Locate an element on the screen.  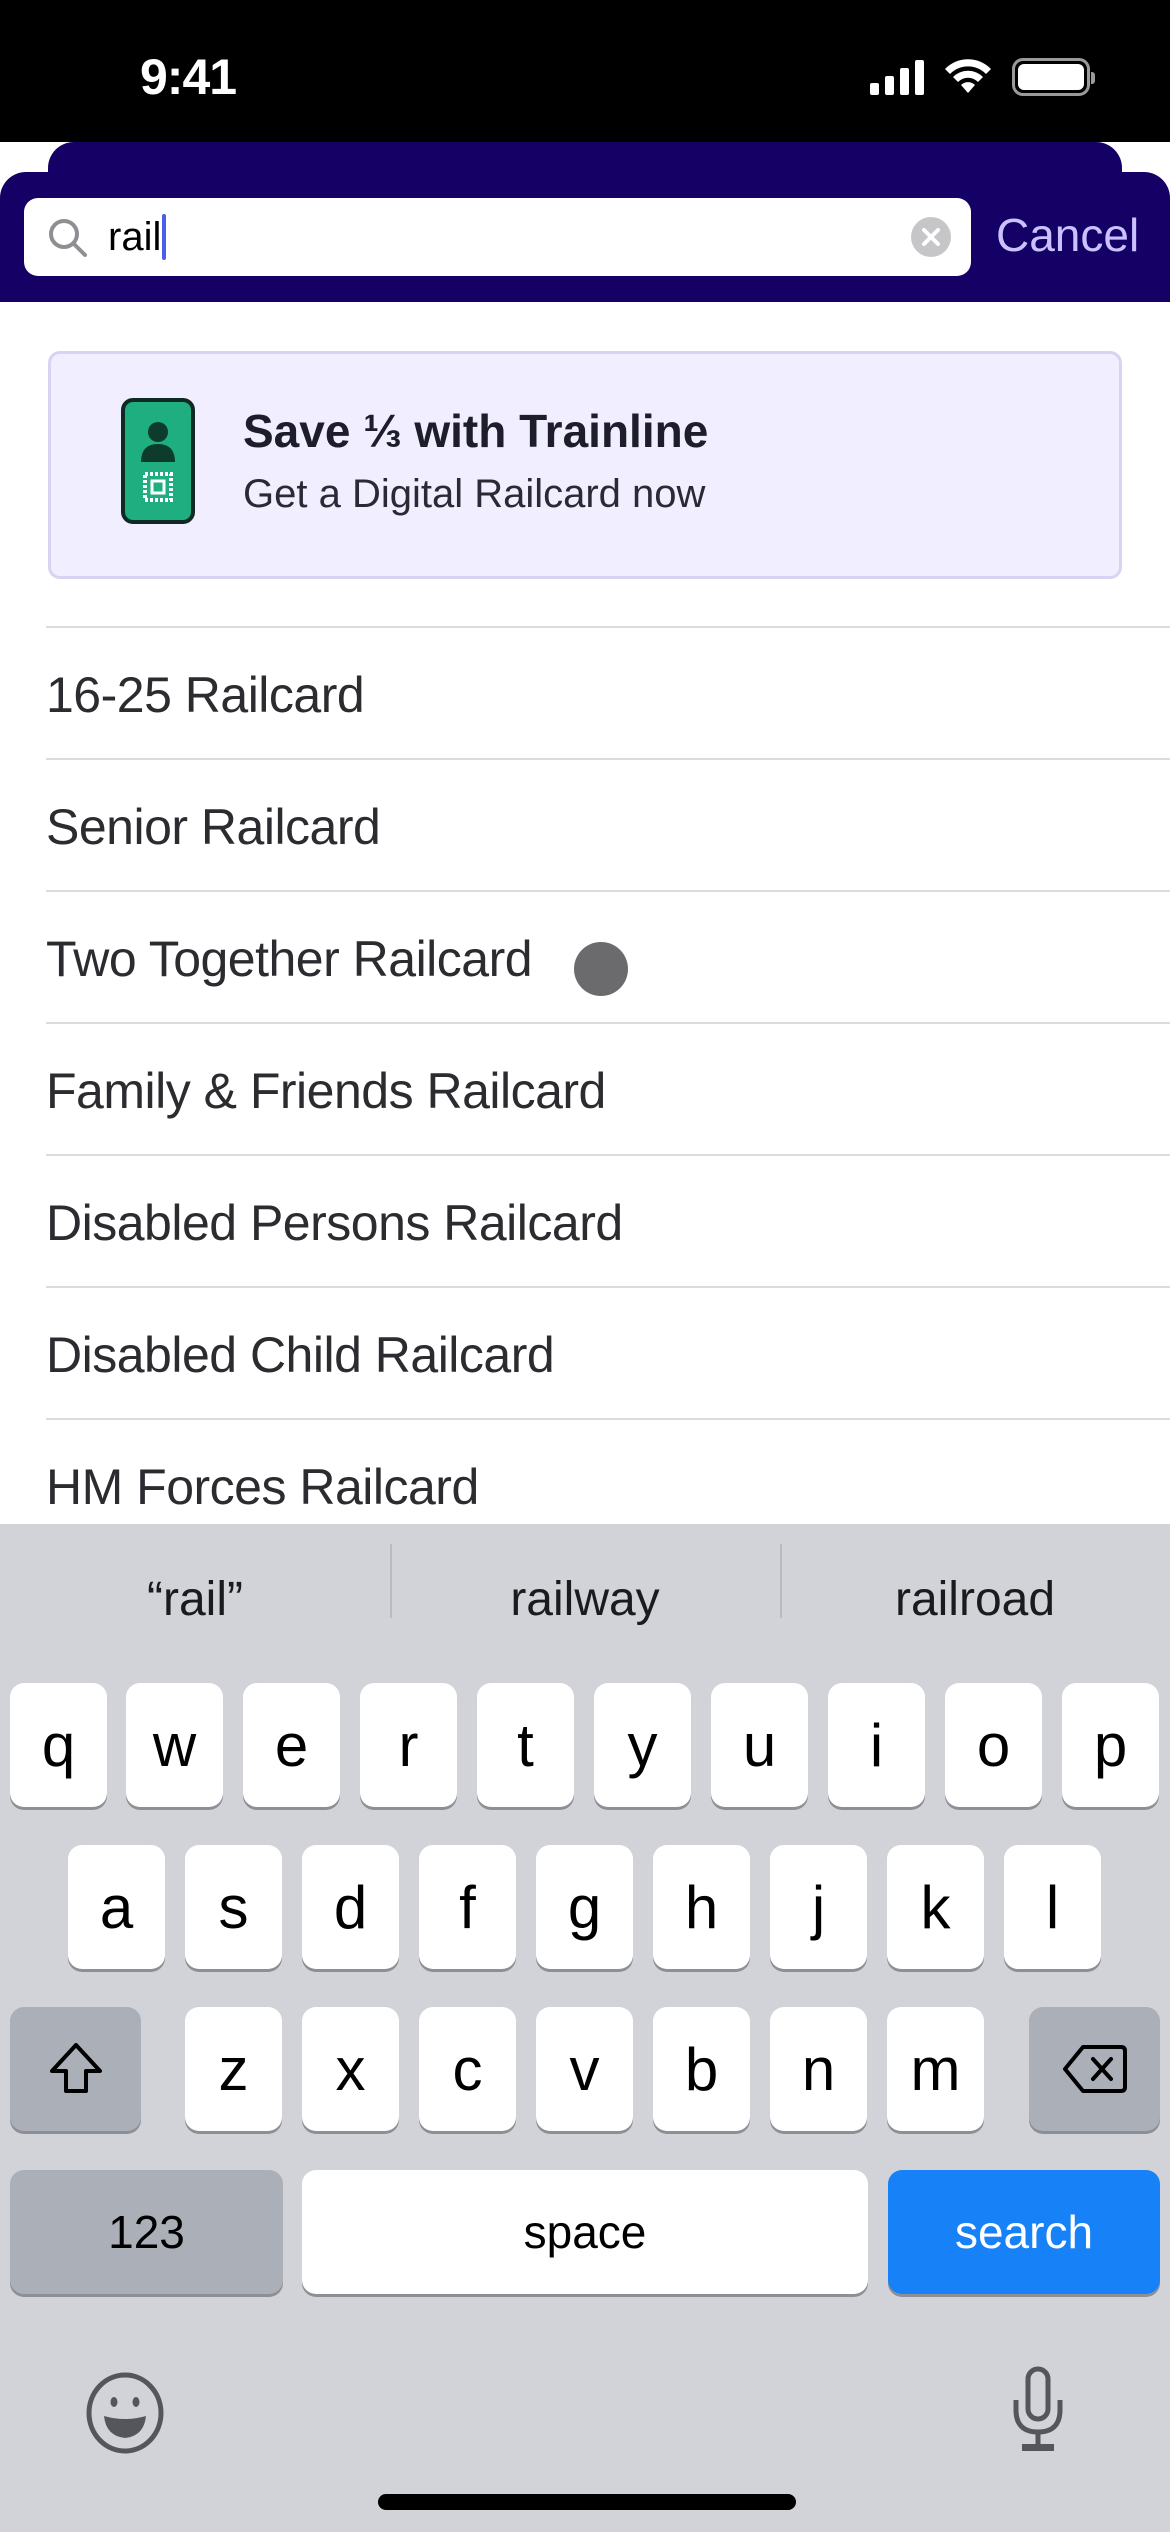
key-y: y is located at coordinates (642, 1745).